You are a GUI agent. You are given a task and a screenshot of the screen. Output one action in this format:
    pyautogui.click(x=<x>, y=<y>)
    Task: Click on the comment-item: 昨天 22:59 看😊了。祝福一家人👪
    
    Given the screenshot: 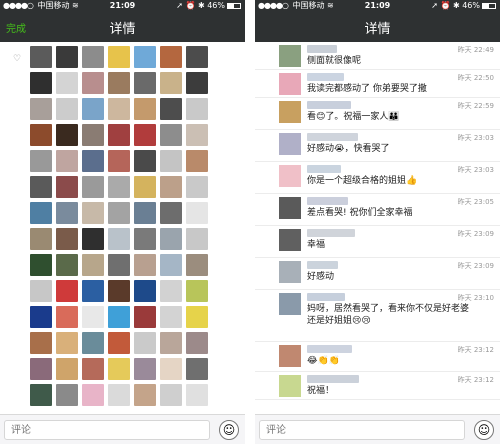 What is the action you would take?
    pyautogui.click(x=377, y=114)
    